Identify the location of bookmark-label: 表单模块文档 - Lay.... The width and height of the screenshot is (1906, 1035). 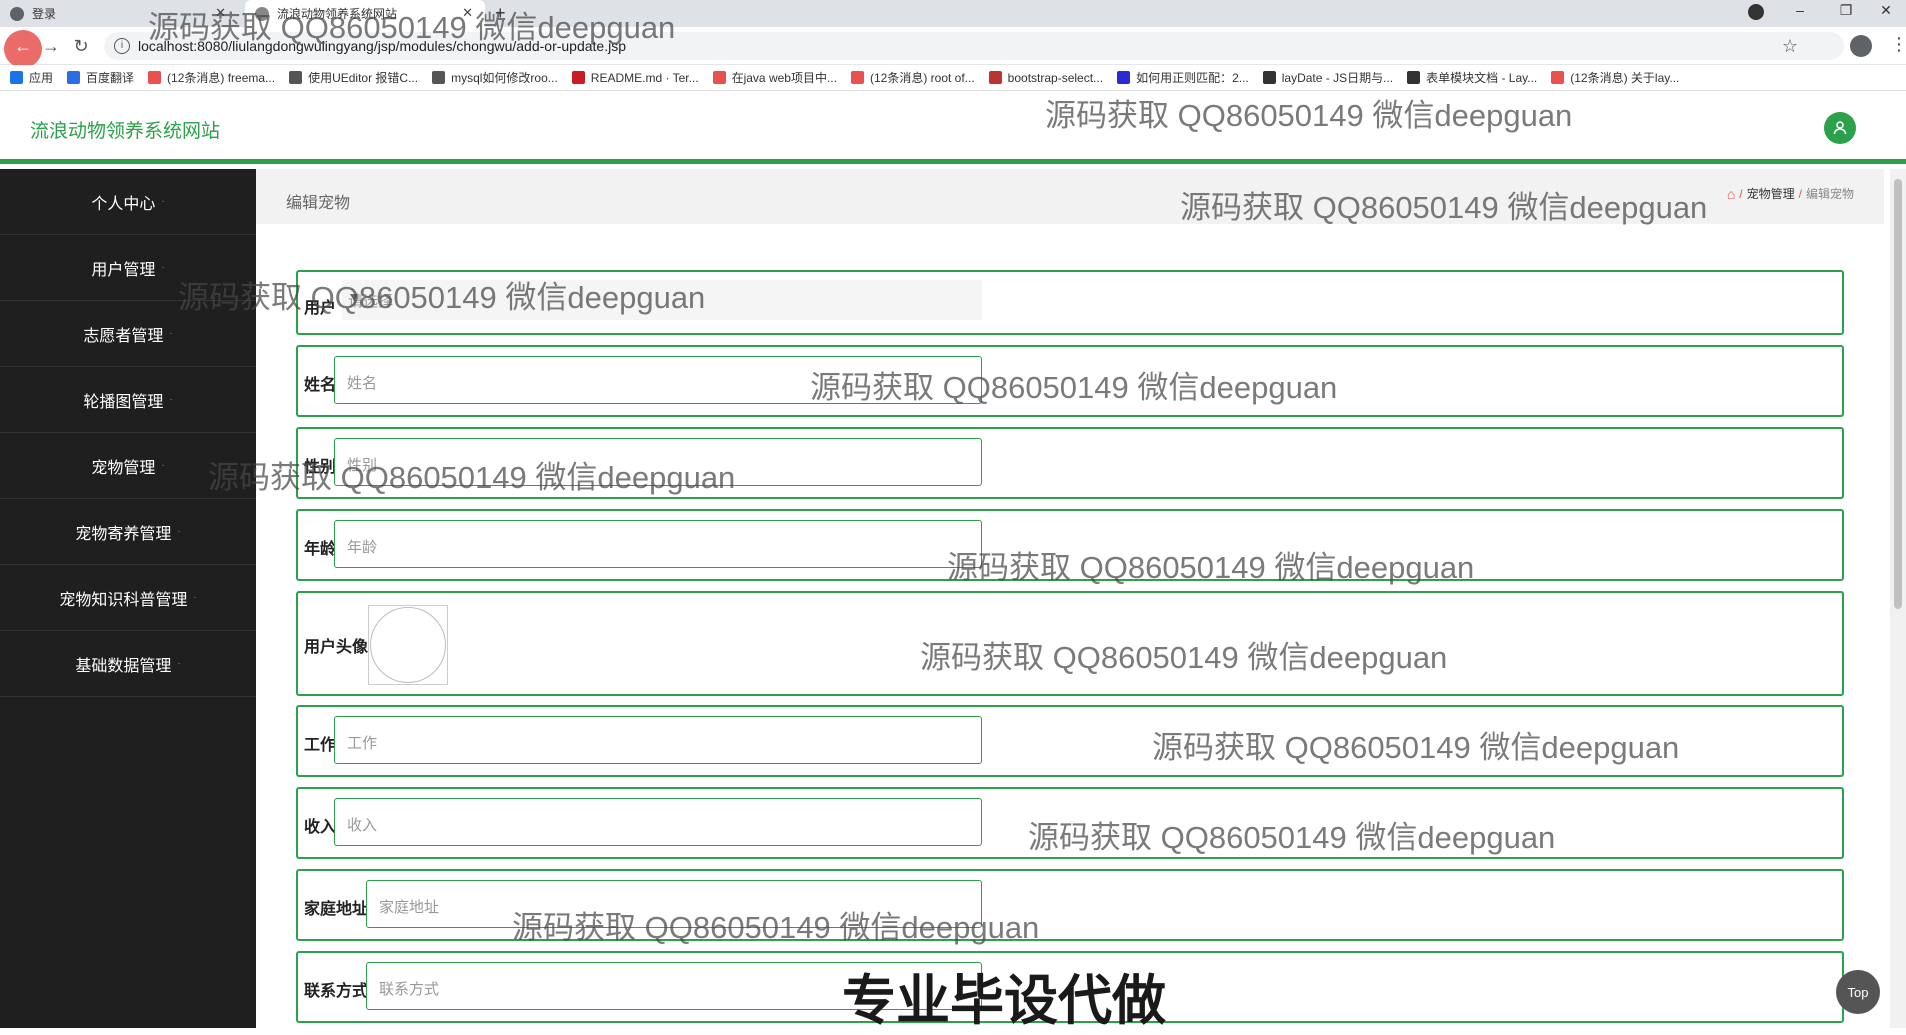
(1482, 78).